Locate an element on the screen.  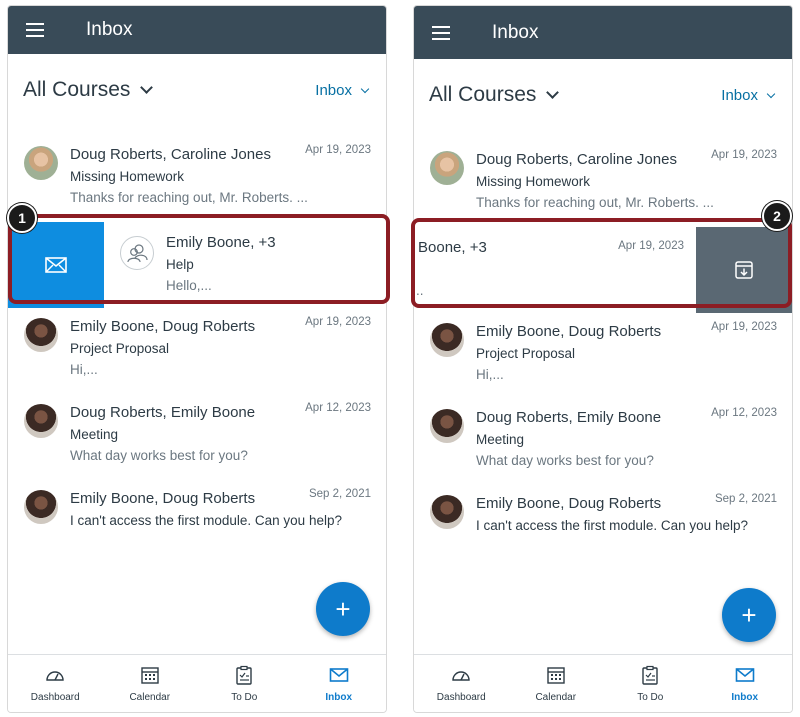
dashboard-icon is located at coordinates (461, 676).